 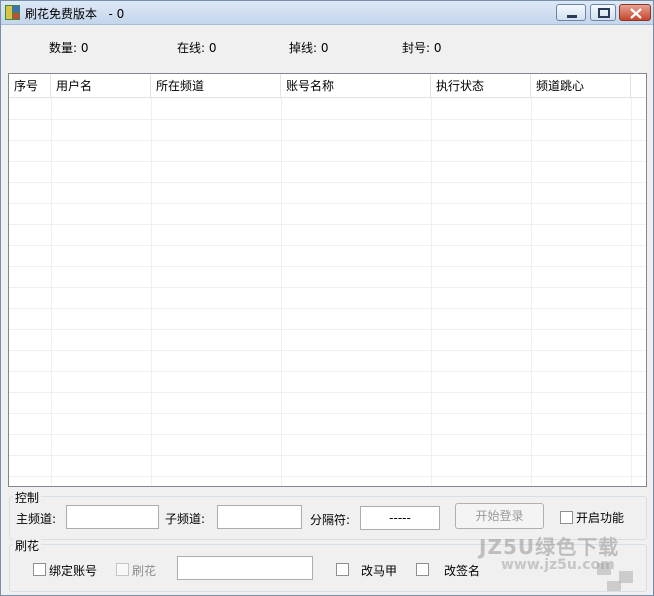 I want to click on close-icon, so click(x=636, y=13).